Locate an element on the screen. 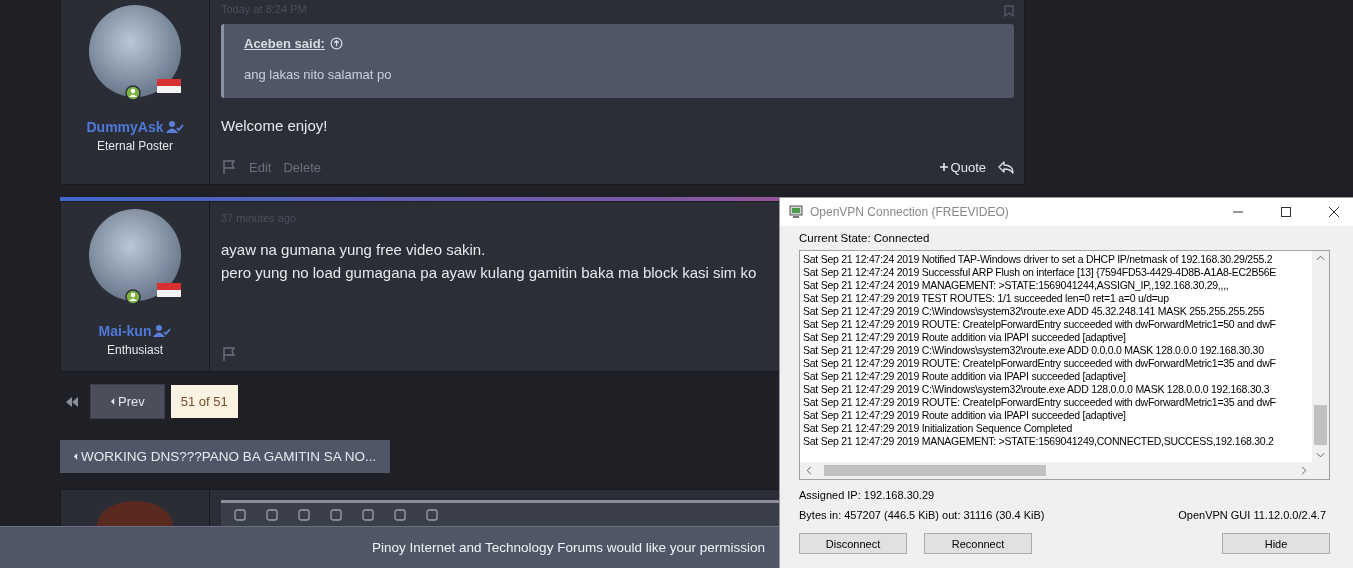  vertical-scrollbar is located at coordinates (1320, 356).